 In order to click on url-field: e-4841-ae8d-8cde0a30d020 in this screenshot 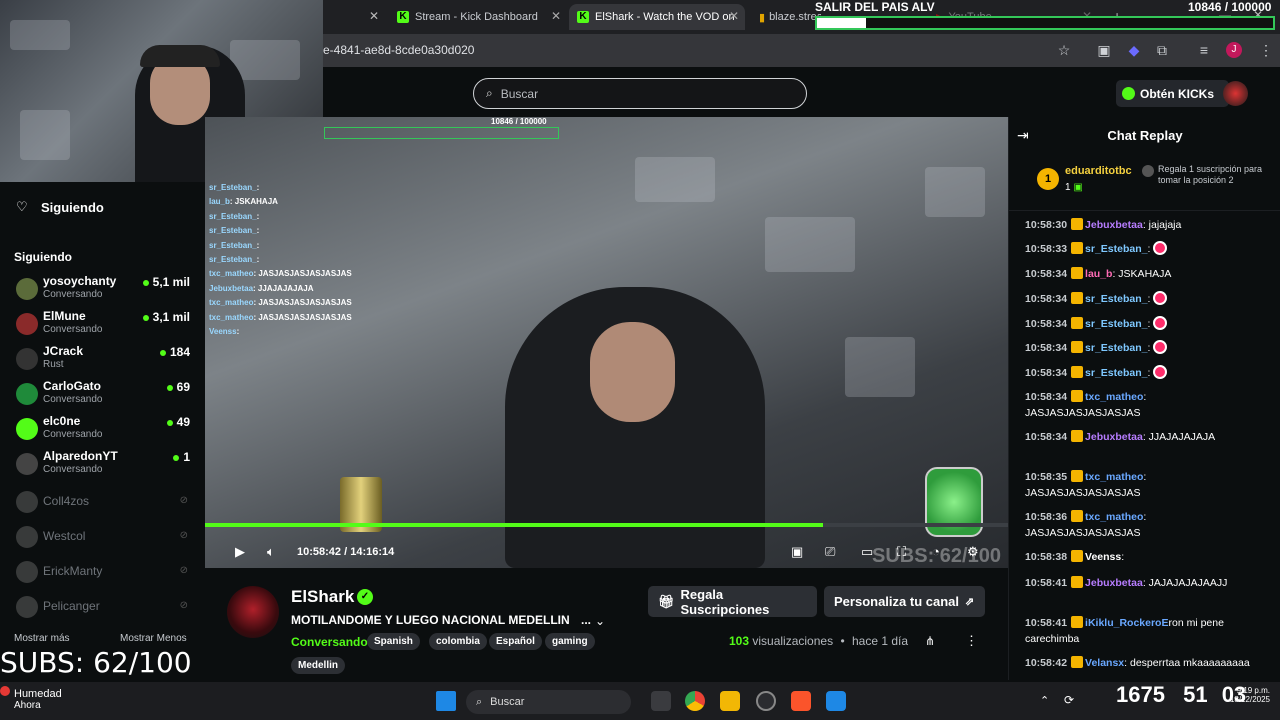, I will do `click(398, 50)`.